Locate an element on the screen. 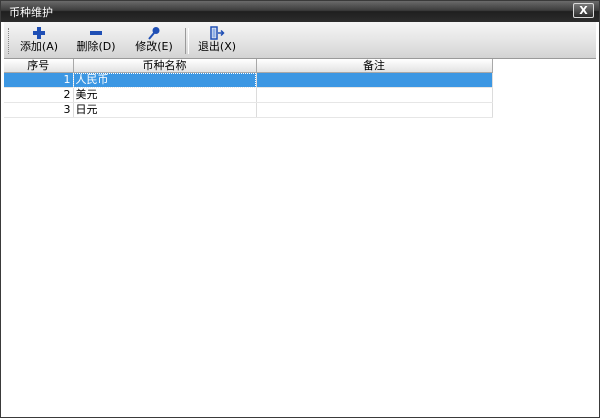 The image size is (600, 418). toolbar-separator is located at coordinates (187, 41).